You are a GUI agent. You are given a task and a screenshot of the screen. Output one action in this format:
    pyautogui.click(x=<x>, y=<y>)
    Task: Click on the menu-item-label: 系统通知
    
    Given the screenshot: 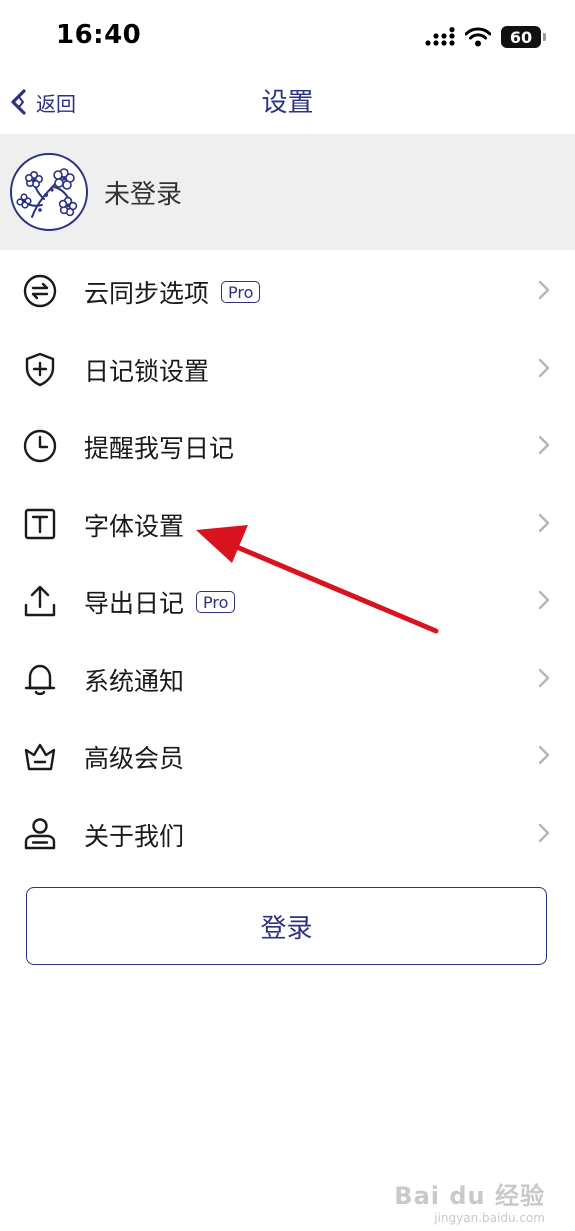 What is the action you would take?
    pyautogui.click(x=134, y=681)
    